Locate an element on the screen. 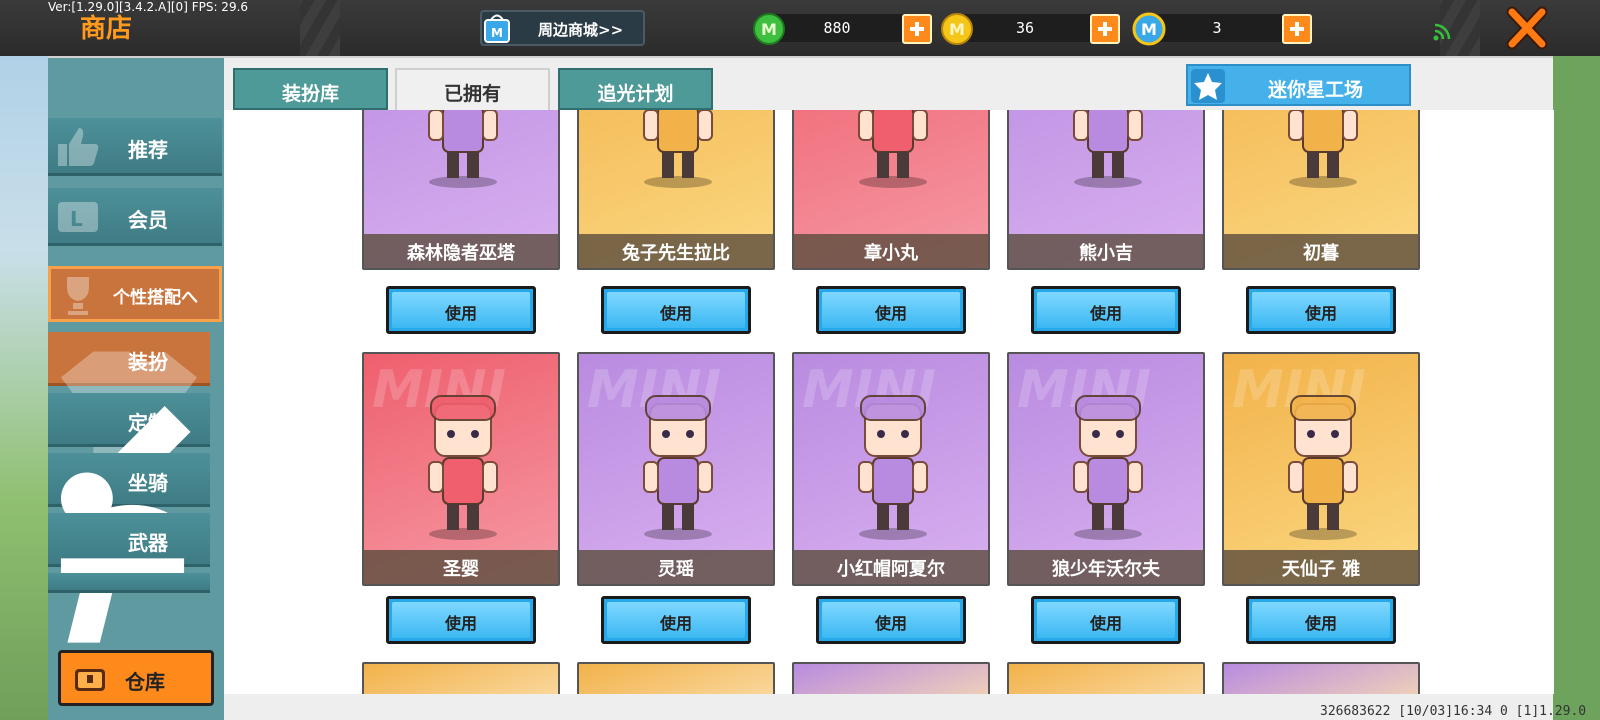 The image size is (1600, 720). outfit-card: MINI初暮 is located at coordinates (1321, 190).